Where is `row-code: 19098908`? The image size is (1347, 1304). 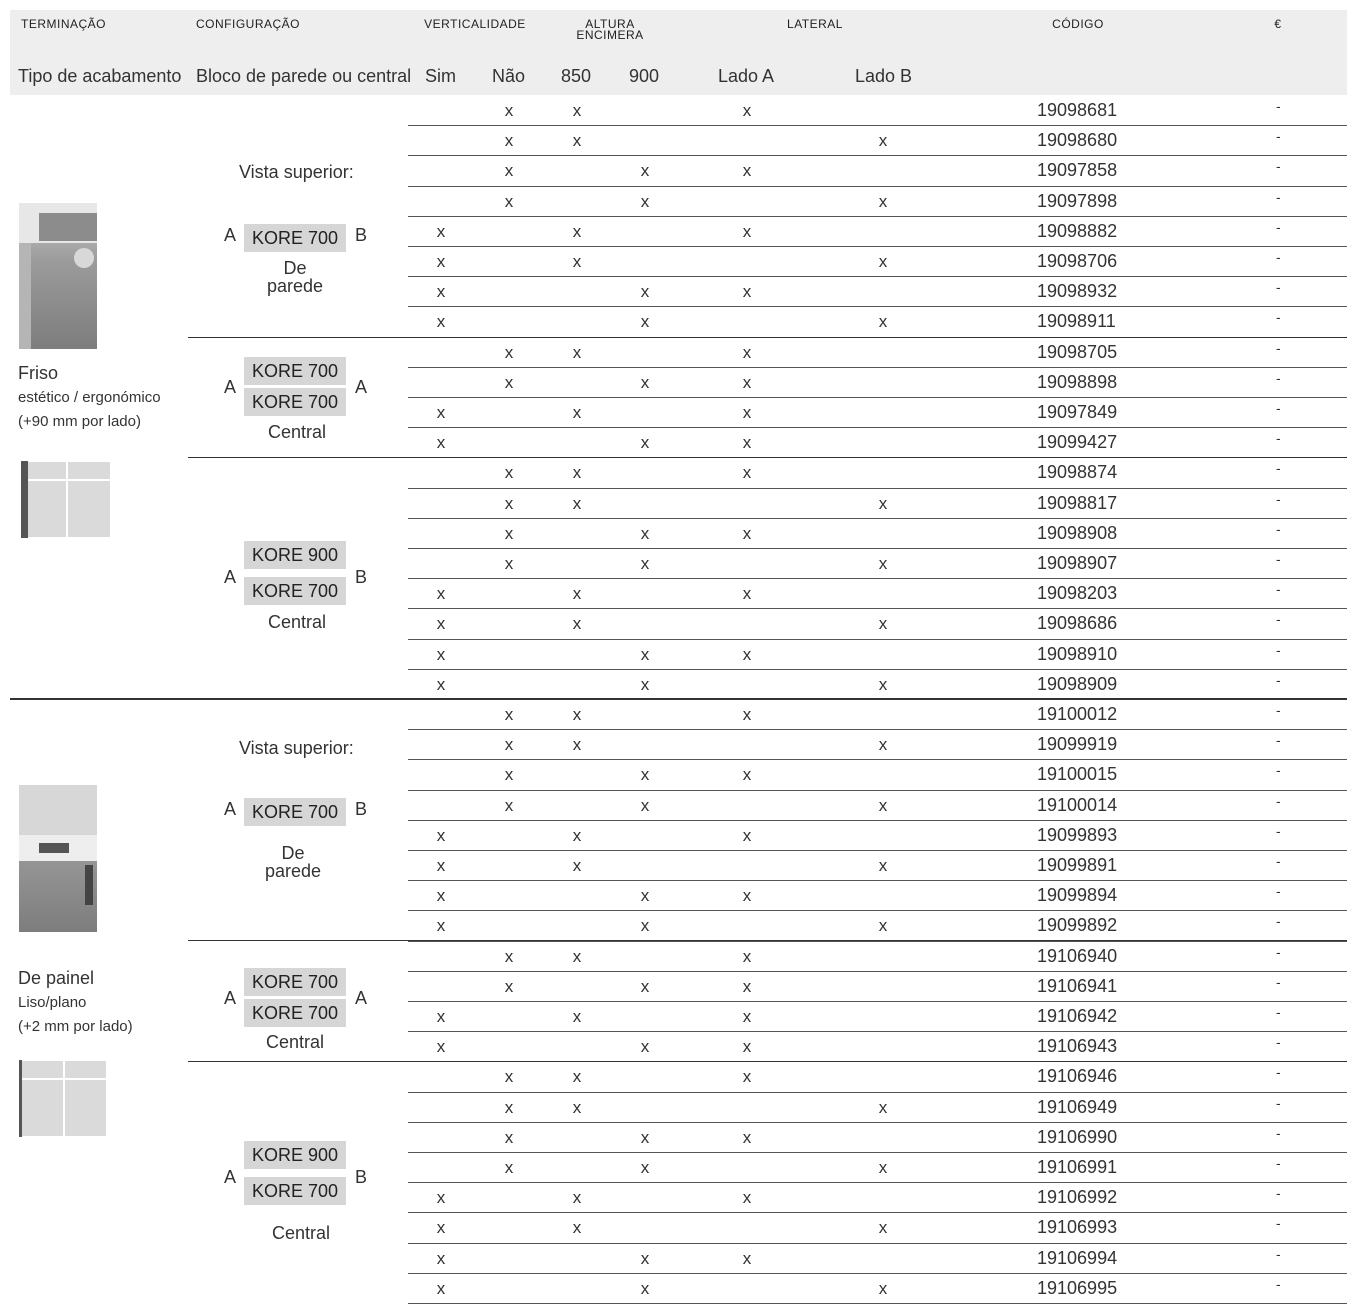 row-code: 19098908 is located at coordinates (1077, 532).